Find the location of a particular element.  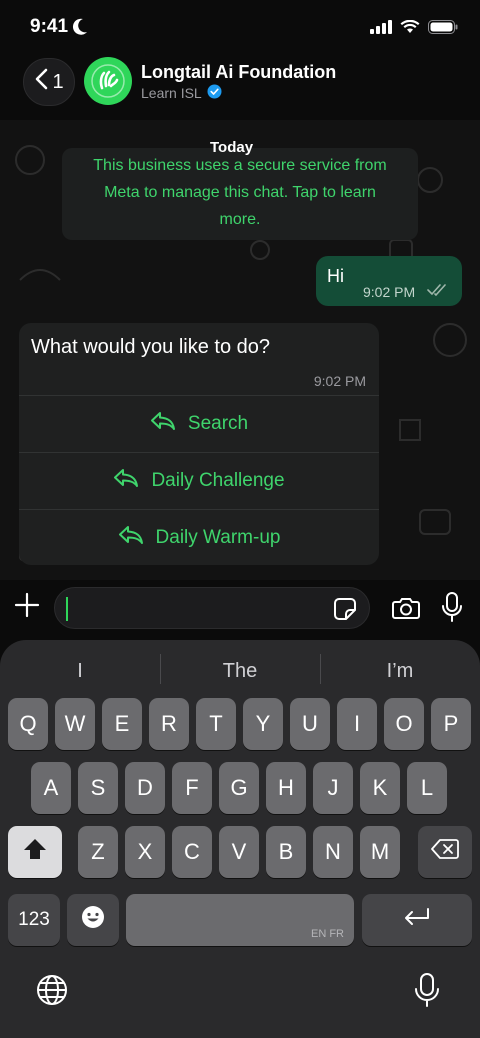

key-t: T is located at coordinates (216, 724).